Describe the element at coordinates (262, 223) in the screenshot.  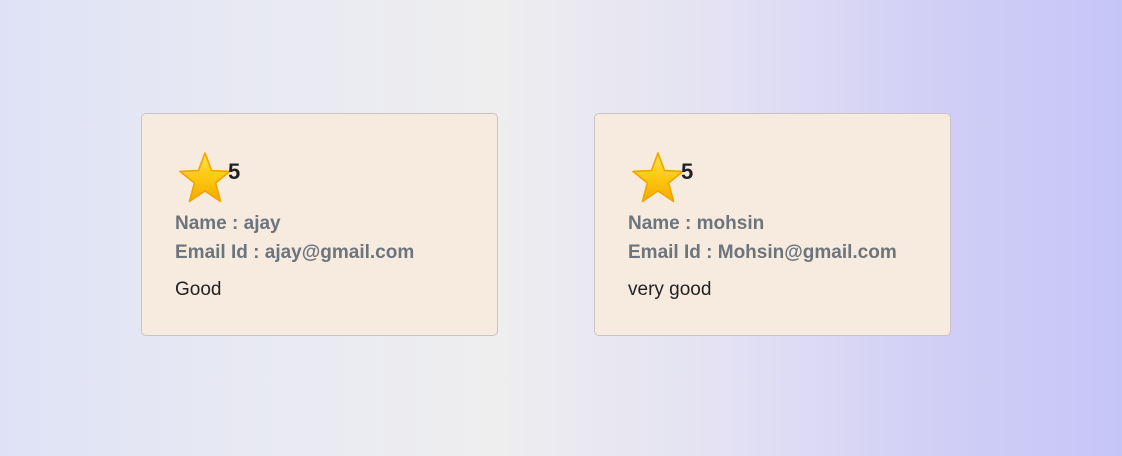
I see `name-value: ajay` at that location.